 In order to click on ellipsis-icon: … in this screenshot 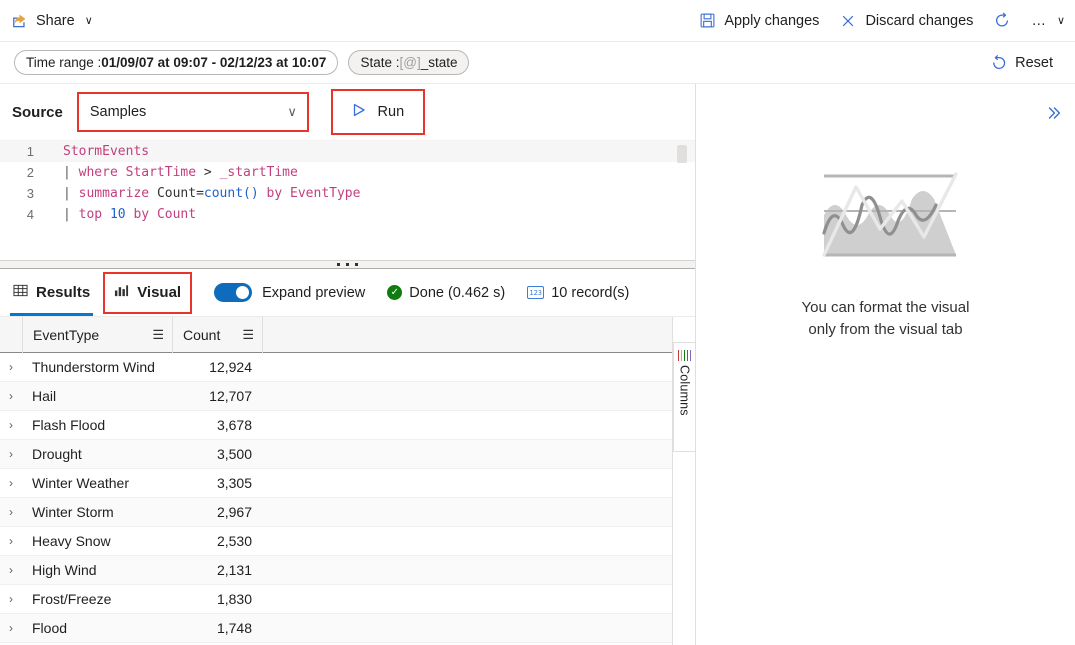, I will do `click(1039, 20)`.